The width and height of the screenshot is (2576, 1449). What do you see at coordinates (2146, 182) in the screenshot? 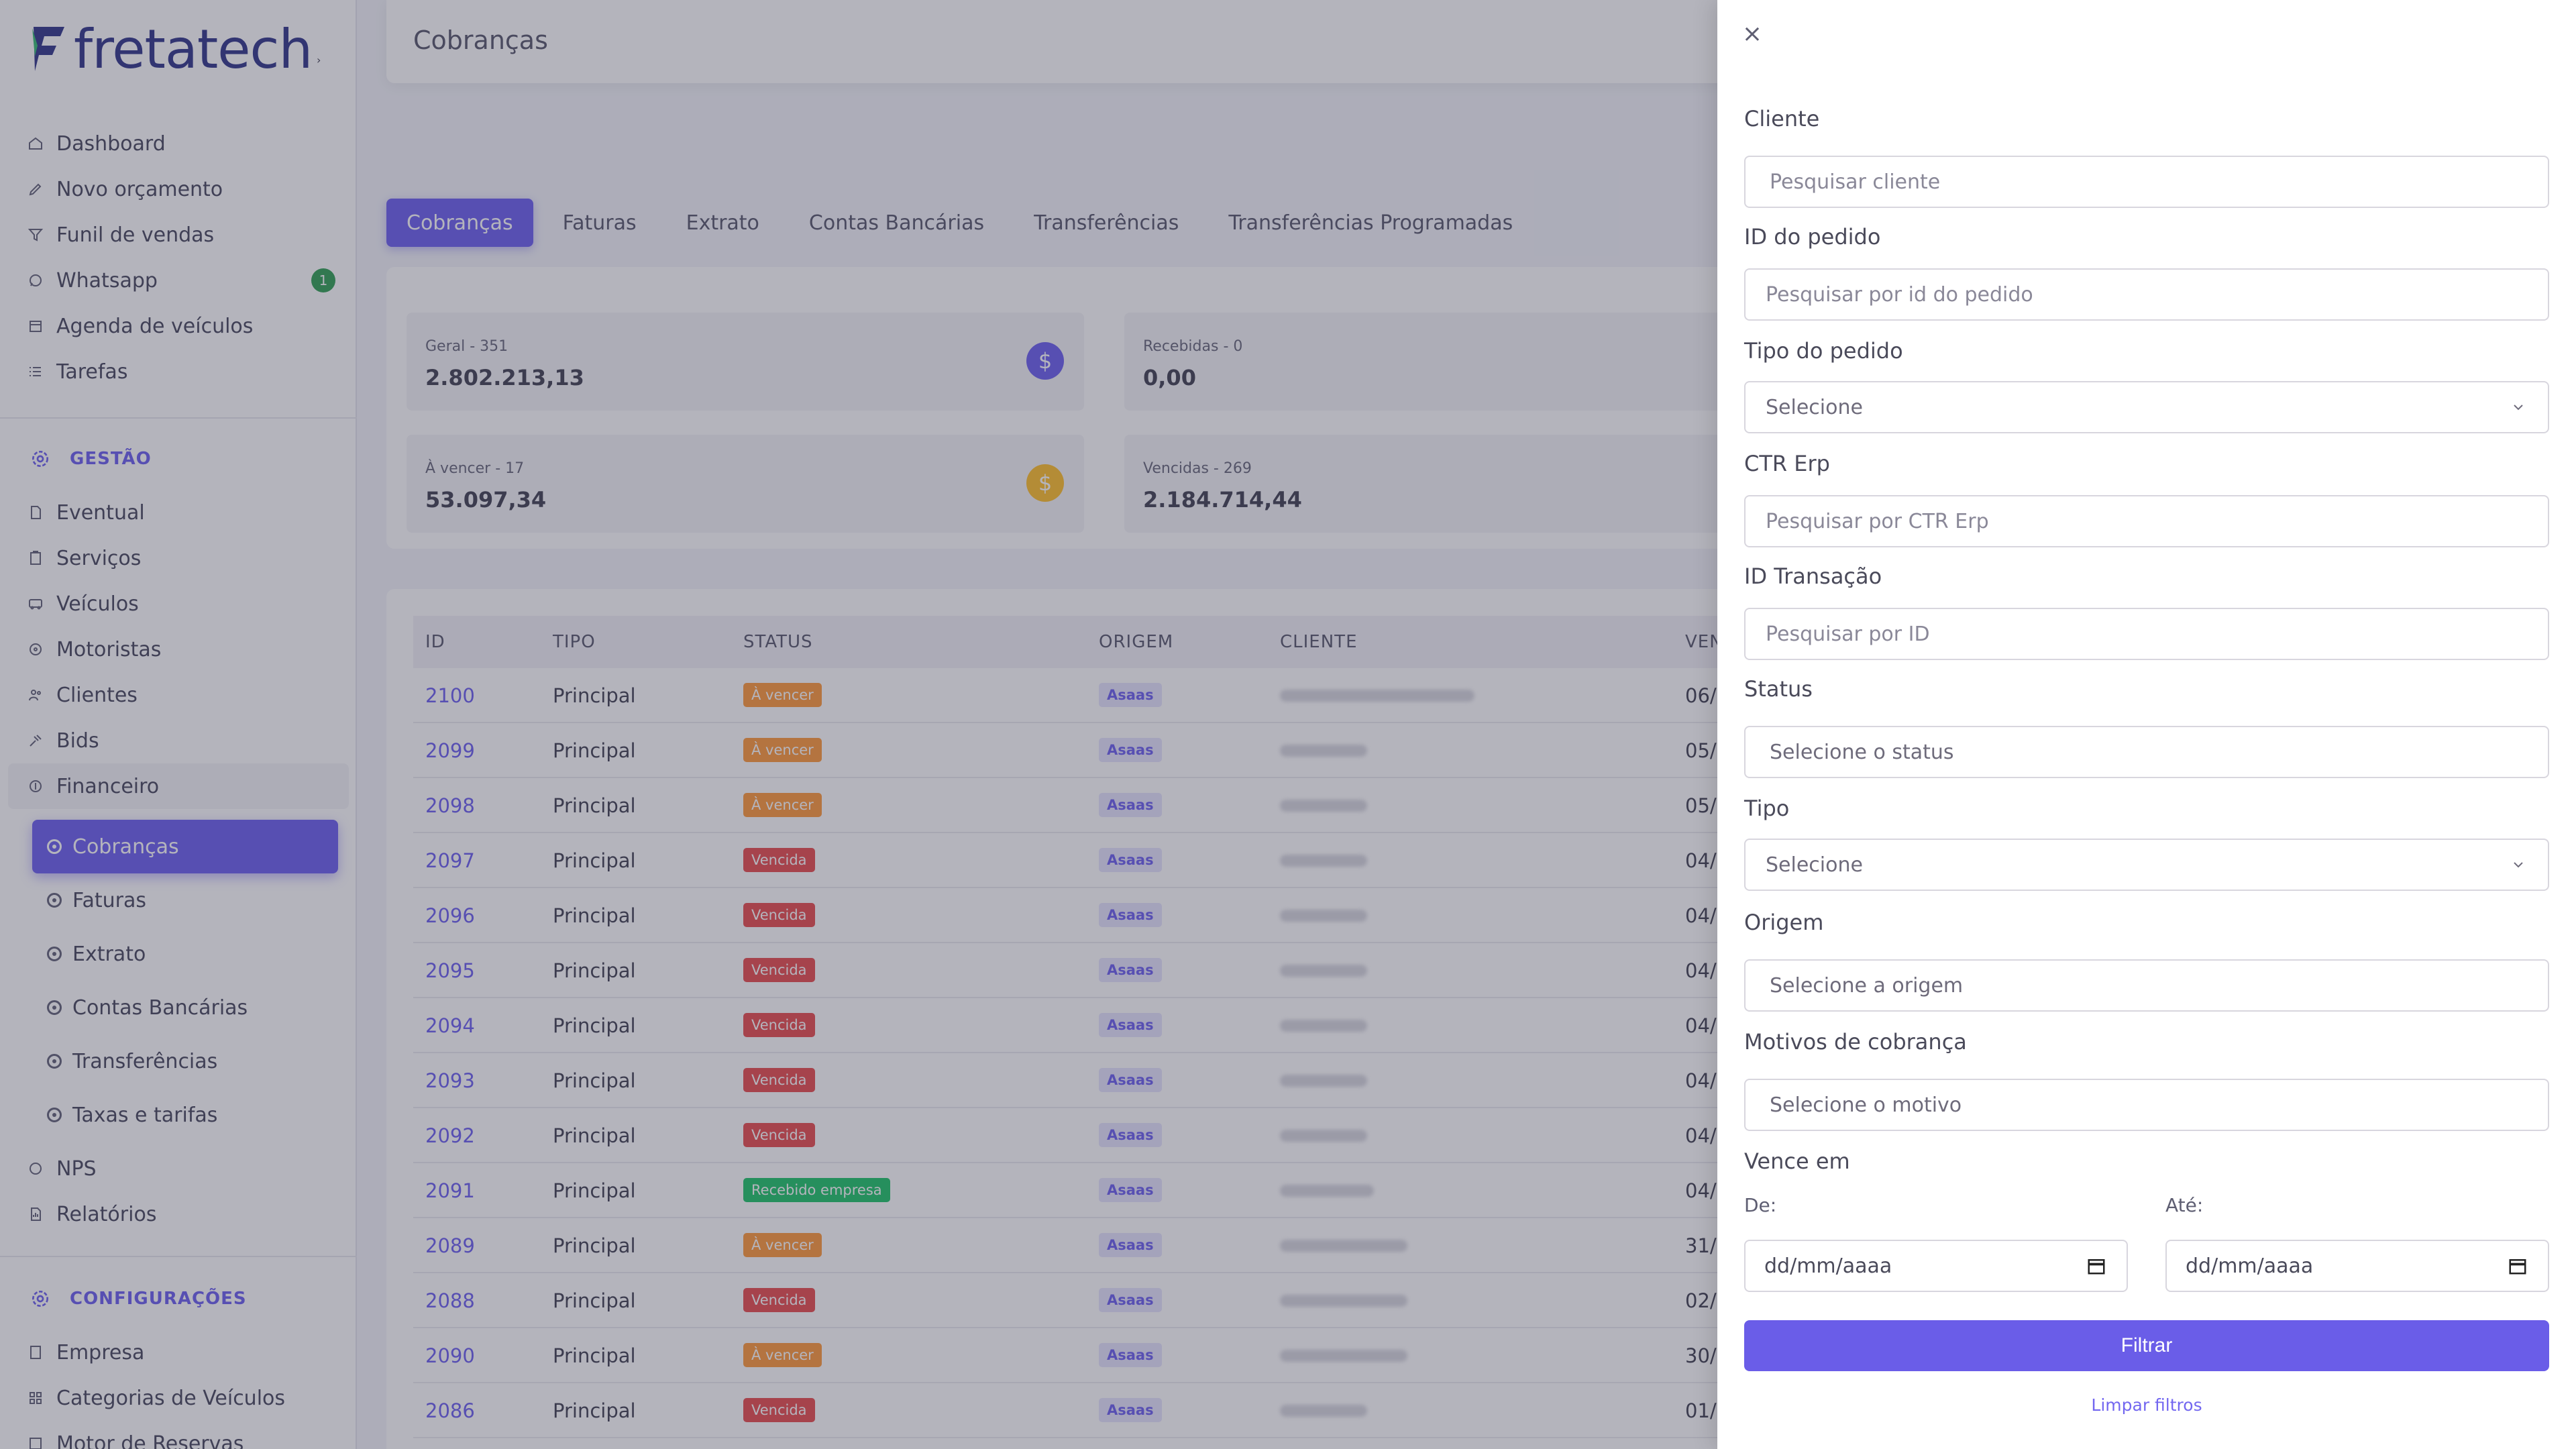
I see `cliente-search-input` at bounding box center [2146, 182].